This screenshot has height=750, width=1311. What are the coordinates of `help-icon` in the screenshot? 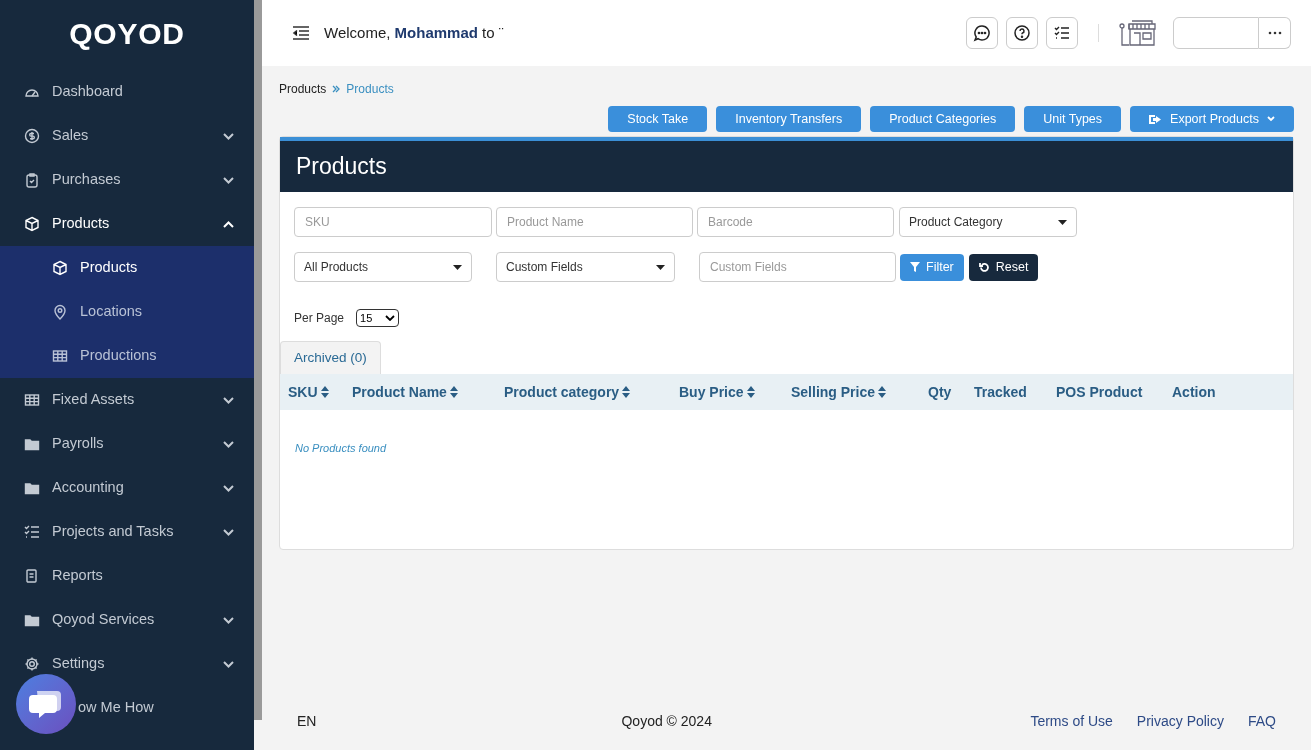 It's located at (1022, 33).